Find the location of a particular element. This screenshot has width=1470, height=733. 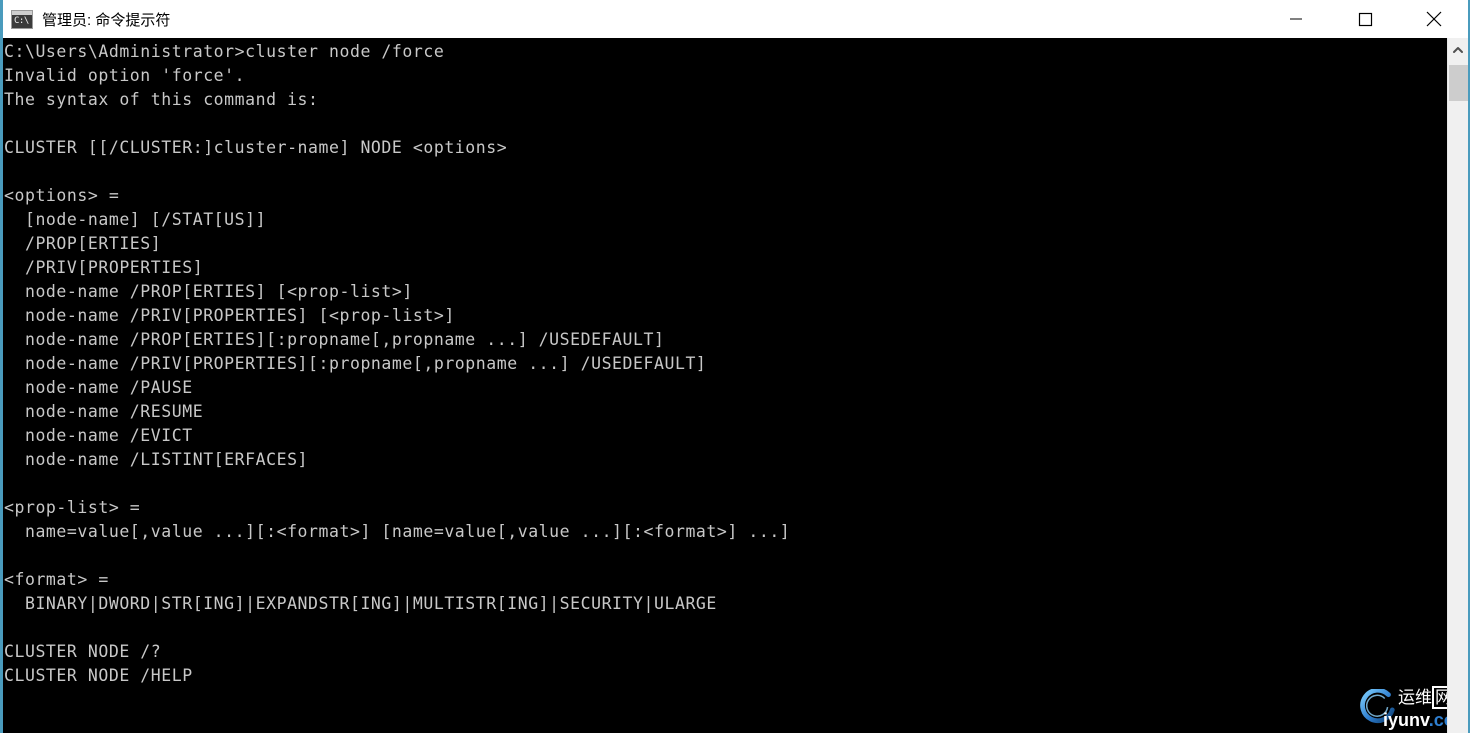

minimize-icon is located at coordinates (1295, 19).